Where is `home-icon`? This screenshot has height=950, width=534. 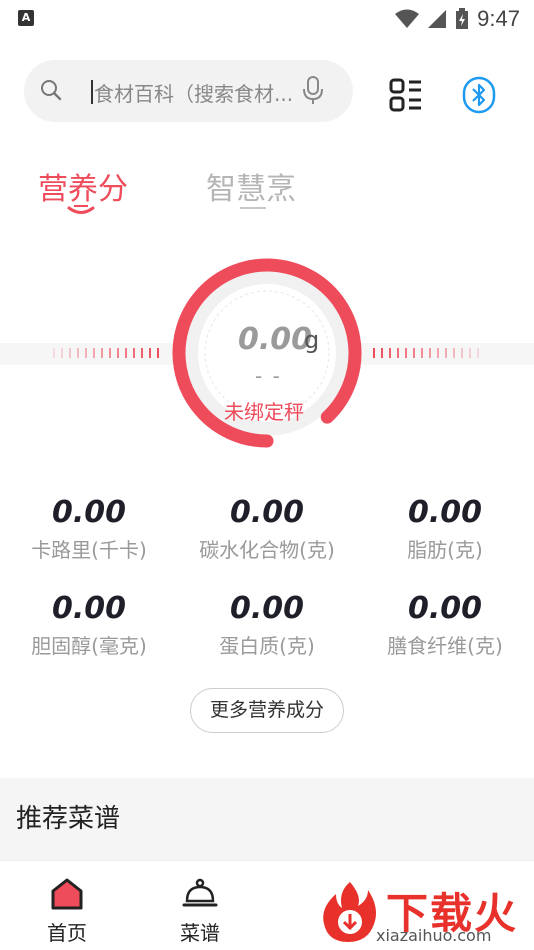
home-icon is located at coordinates (67, 894).